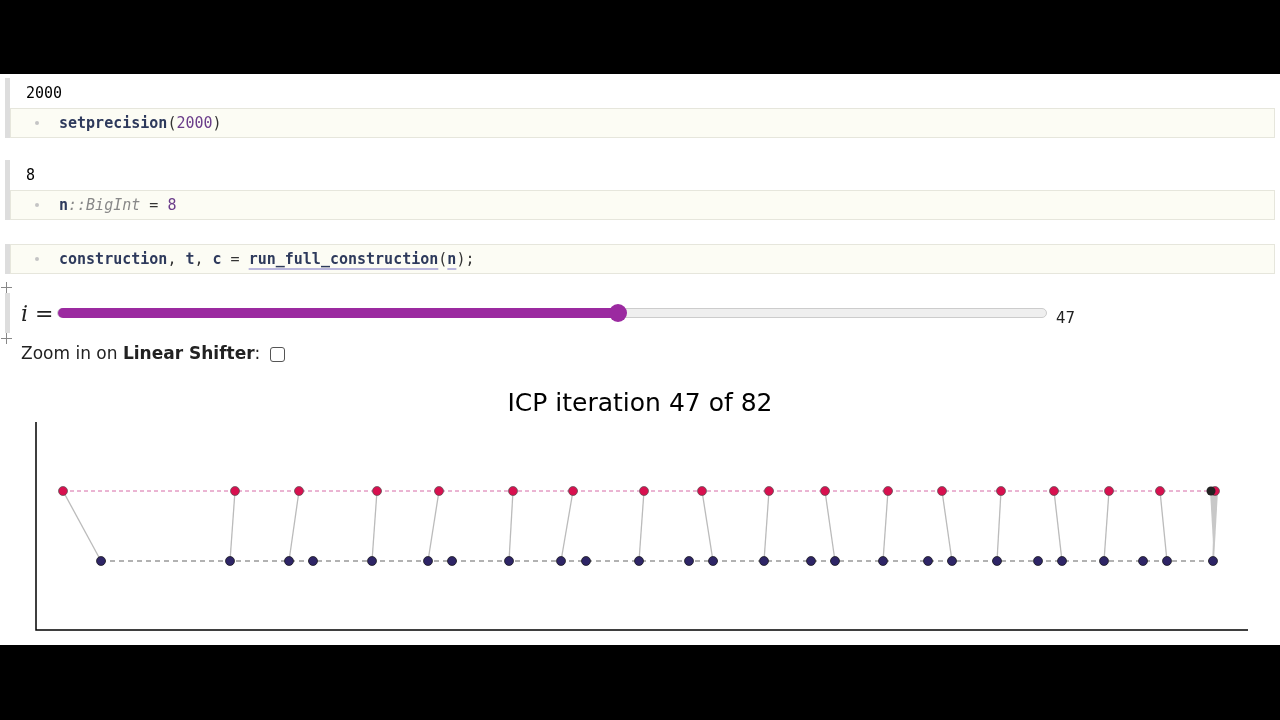  Describe the element at coordinates (642, 205) in the screenshot. I see `code-cell: n::BigInt = 8` at that location.